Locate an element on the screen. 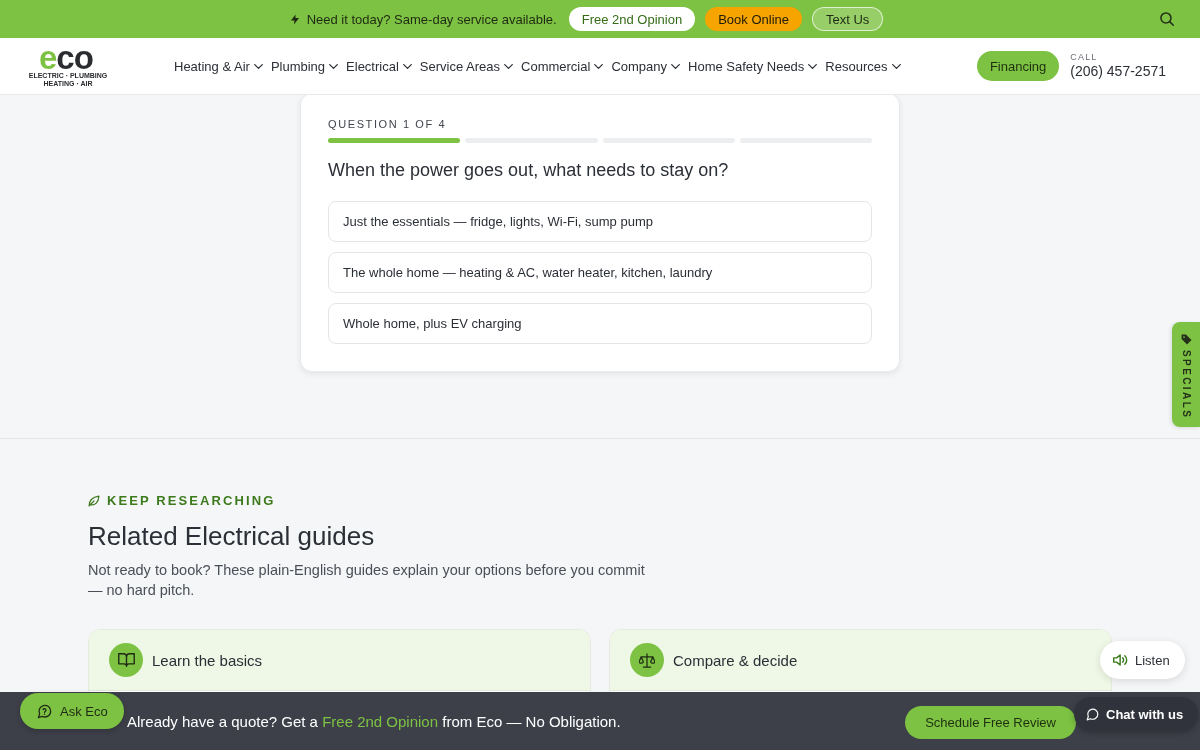 The image size is (1200, 750). section-intro: Not ready to book? These plain-English guides explain your options before you commit — no hard pitch. is located at coordinates (367, 580).